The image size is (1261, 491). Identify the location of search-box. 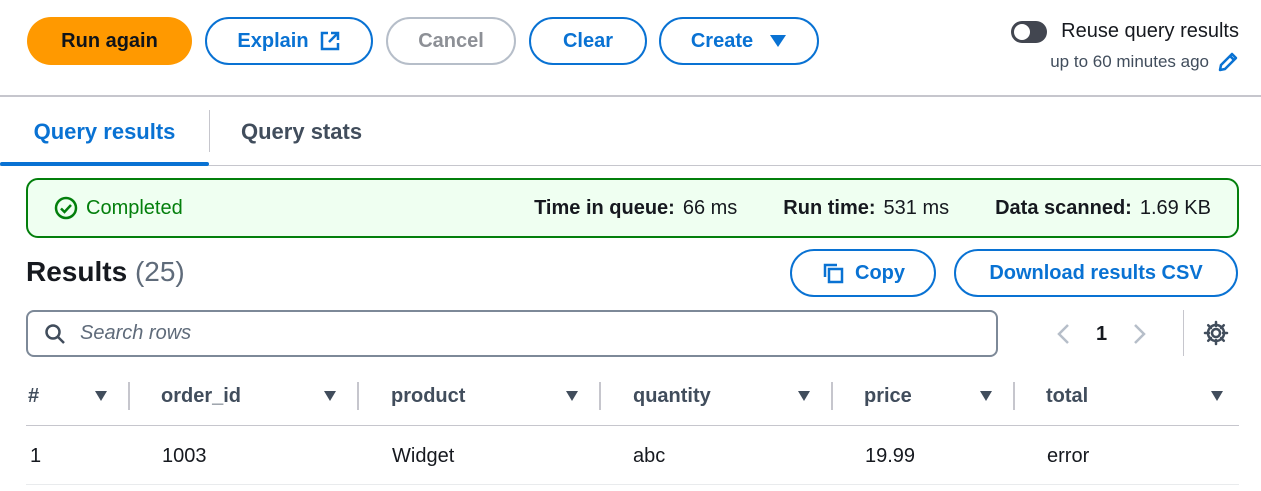
(512, 333).